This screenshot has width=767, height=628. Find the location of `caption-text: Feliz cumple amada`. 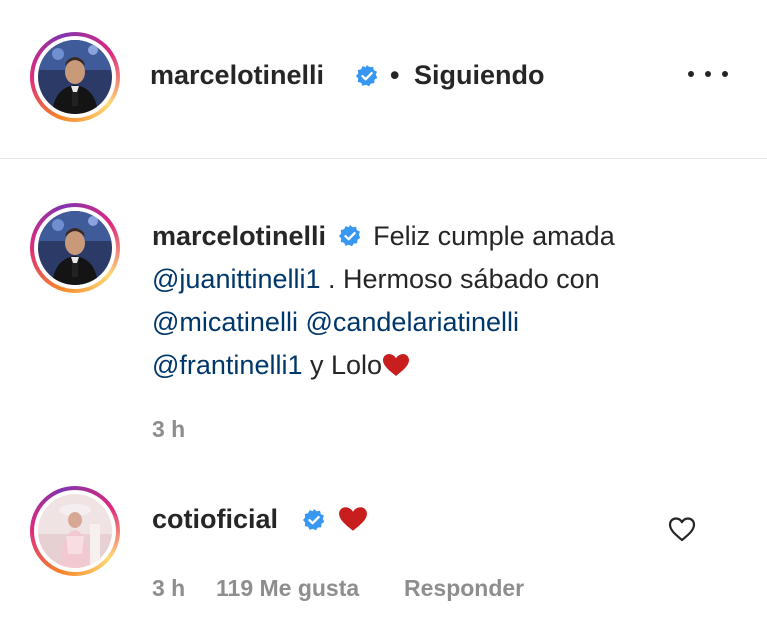

caption-text: Feliz cumple amada is located at coordinates (494, 236).